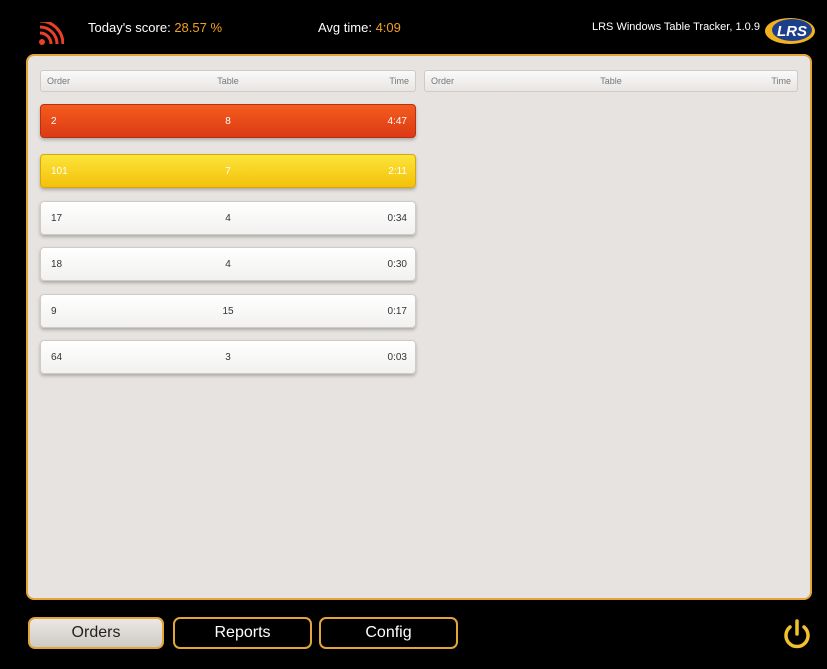 The image size is (827, 669). Describe the element at coordinates (129, 27) in the screenshot. I see `score-label: Today's score:` at that location.